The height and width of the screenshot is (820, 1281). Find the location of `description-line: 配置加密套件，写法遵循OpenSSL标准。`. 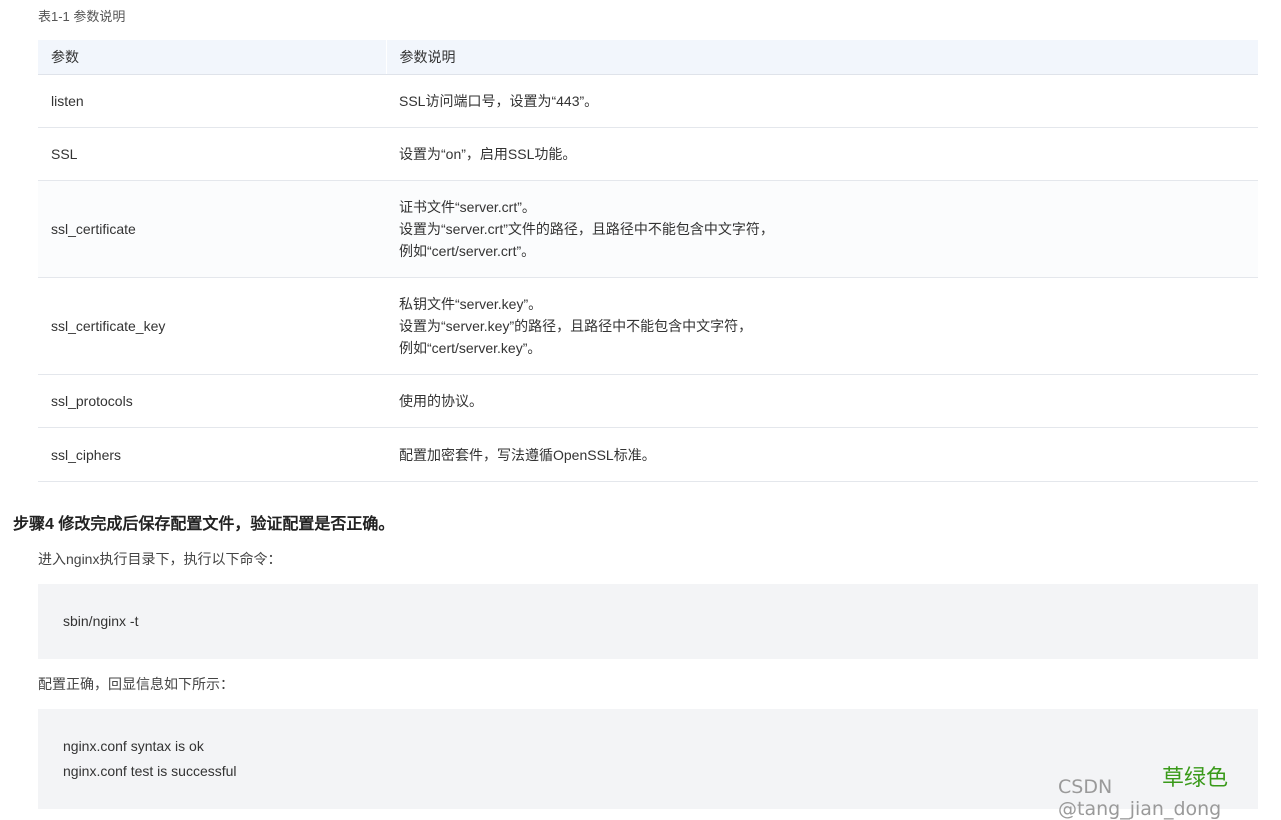

description-line: 配置加密套件，写法遵循OpenSSL标准。 is located at coordinates (527, 454).